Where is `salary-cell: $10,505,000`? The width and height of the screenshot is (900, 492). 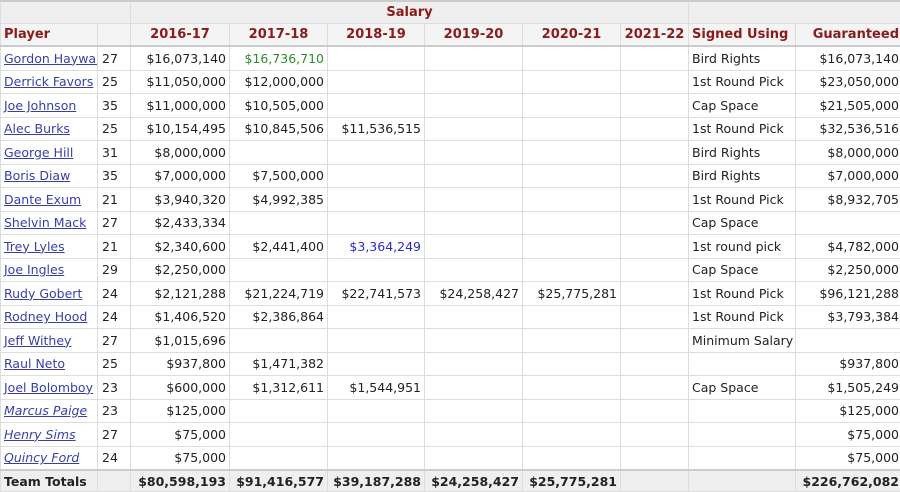 salary-cell: $10,505,000 is located at coordinates (279, 106).